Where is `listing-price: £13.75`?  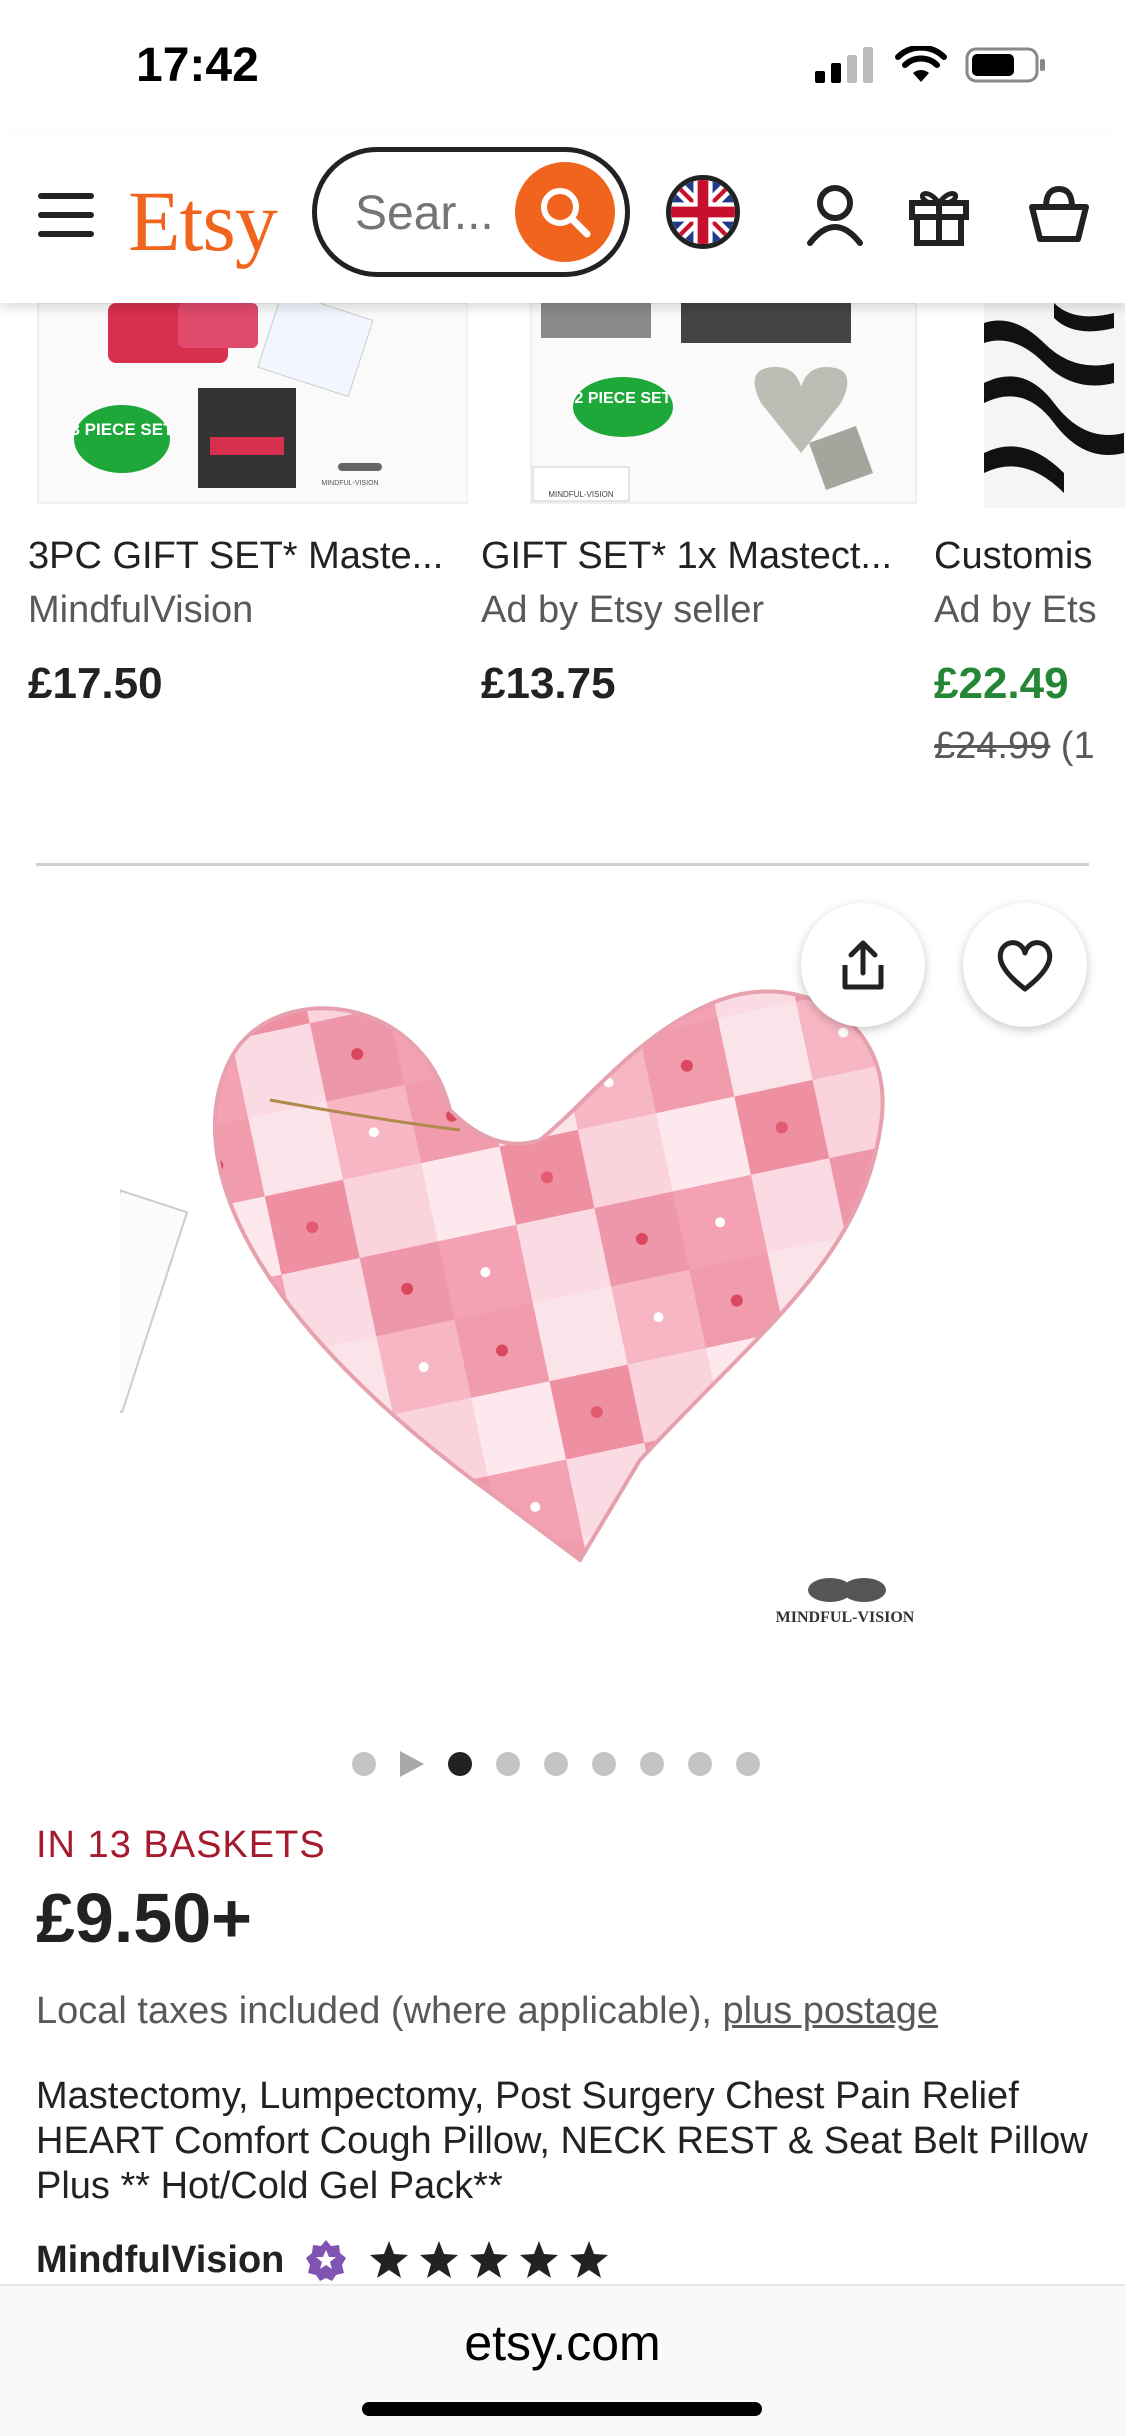 listing-price: £13.75 is located at coordinates (548, 683).